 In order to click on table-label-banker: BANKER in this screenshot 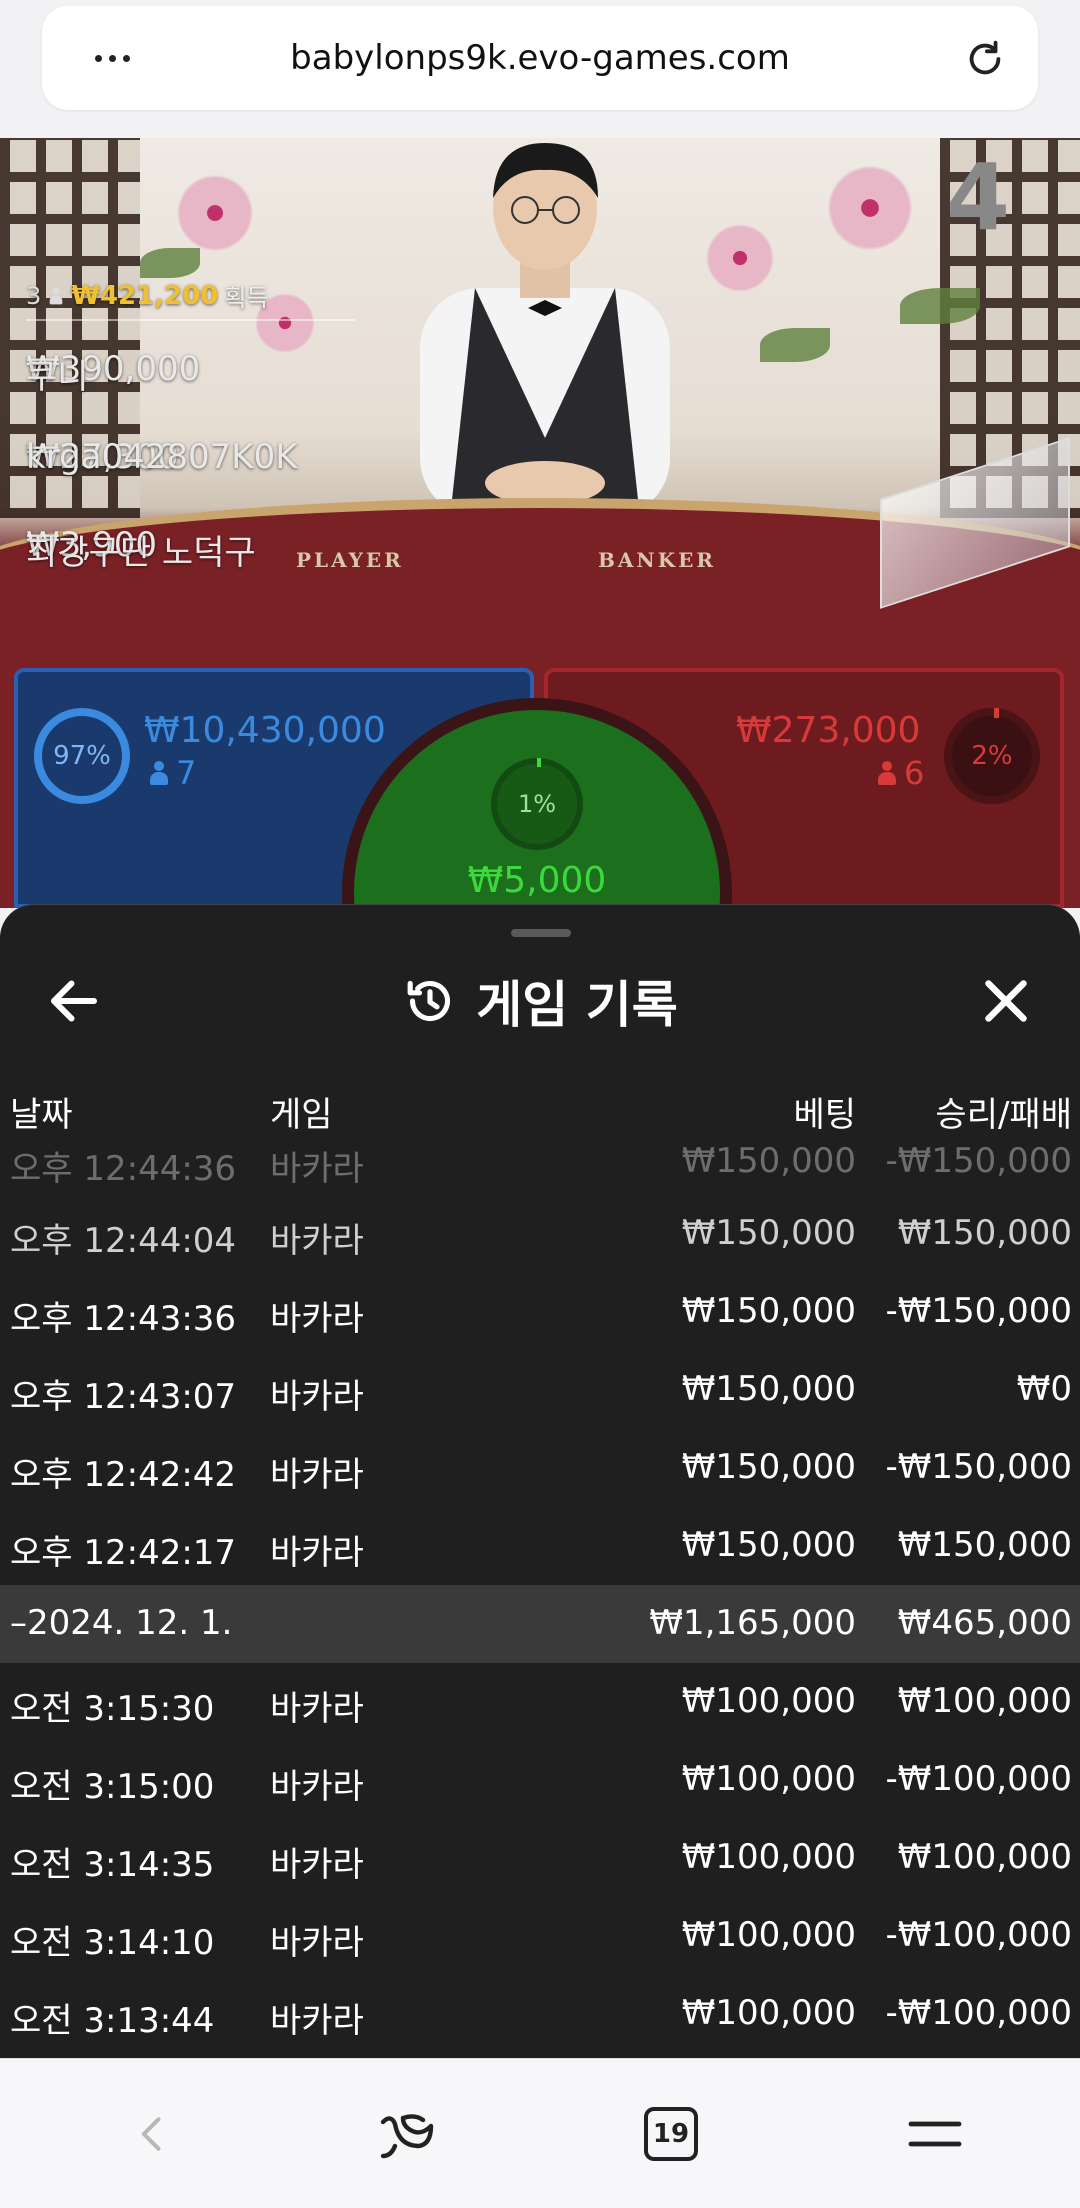, I will do `click(657, 560)`.